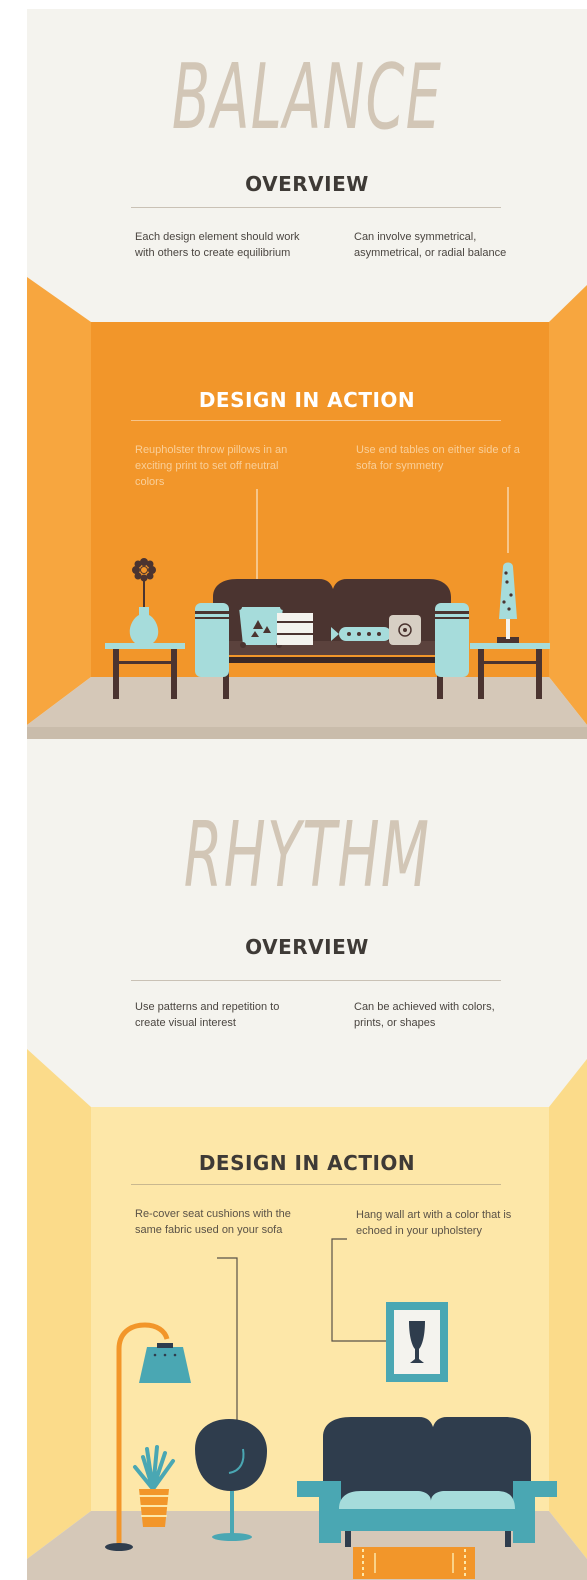 This screenshot has height=1580, width=587. I want to click on rhythm-left-wall, so click(59, 1304).